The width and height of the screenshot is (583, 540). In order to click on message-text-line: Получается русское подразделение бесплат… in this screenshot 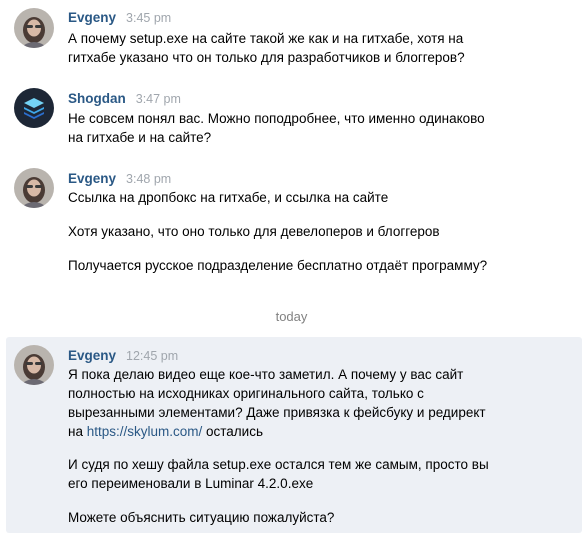, I will do `click(278, 265)`.